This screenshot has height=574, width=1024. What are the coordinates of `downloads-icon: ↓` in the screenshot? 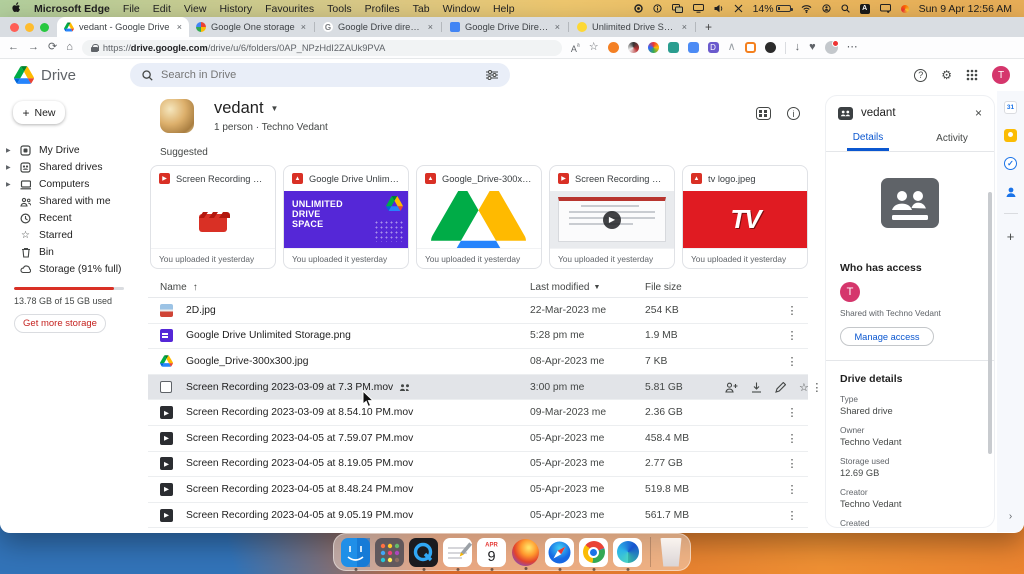 It's located at (798, 47).